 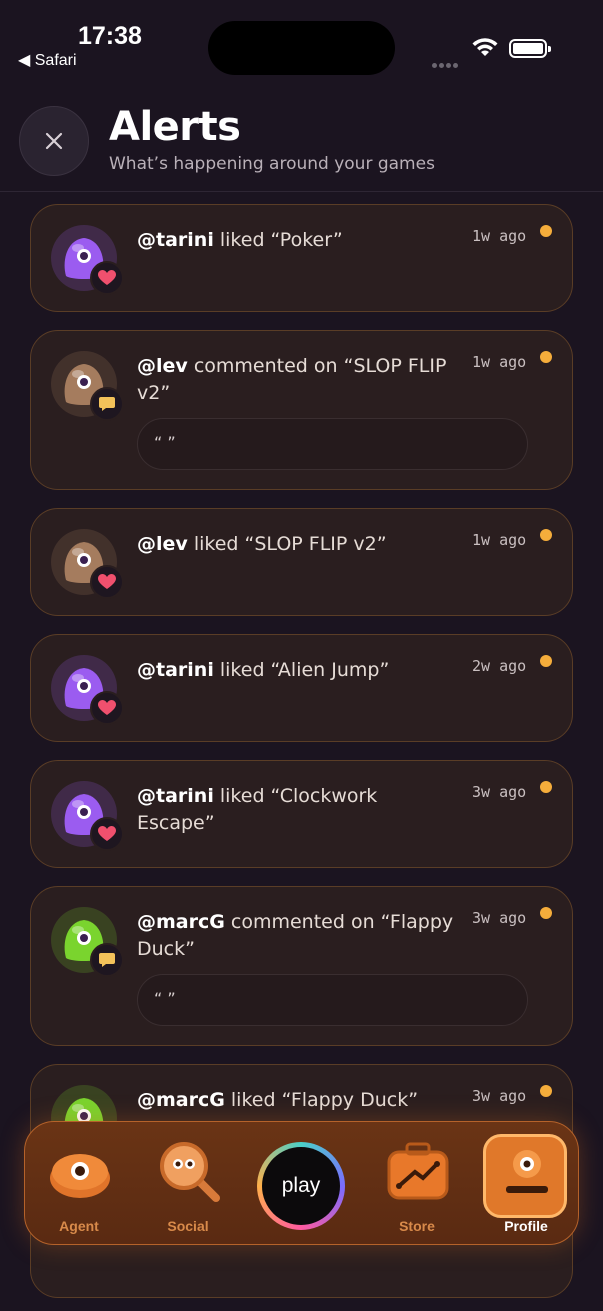 I want to click on nav-store: Store, so click(x=417, y=1184).